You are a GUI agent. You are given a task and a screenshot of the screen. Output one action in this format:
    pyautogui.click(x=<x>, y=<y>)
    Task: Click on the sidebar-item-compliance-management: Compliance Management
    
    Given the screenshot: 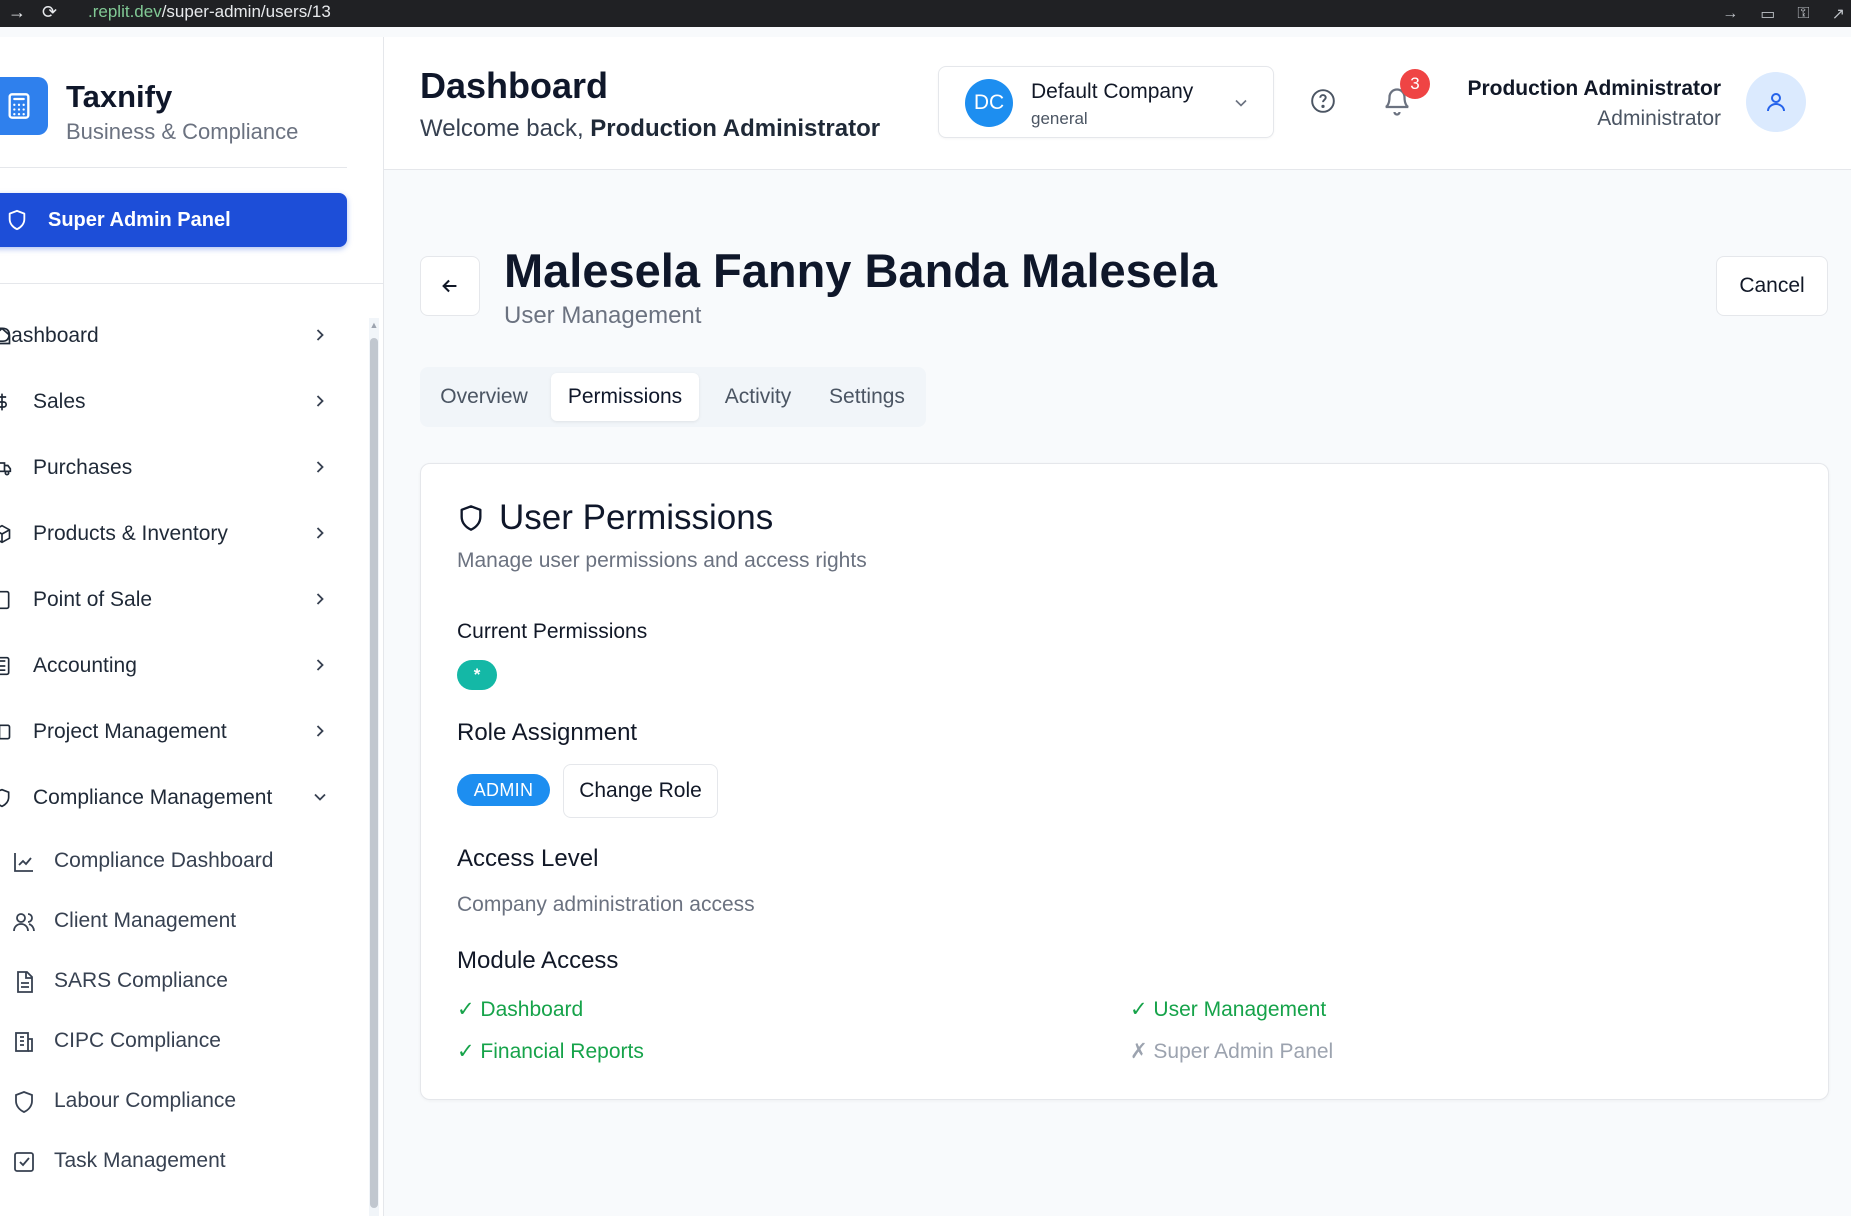 What is the action you would take?
    pyautogui.click(x=170, y=798)
    